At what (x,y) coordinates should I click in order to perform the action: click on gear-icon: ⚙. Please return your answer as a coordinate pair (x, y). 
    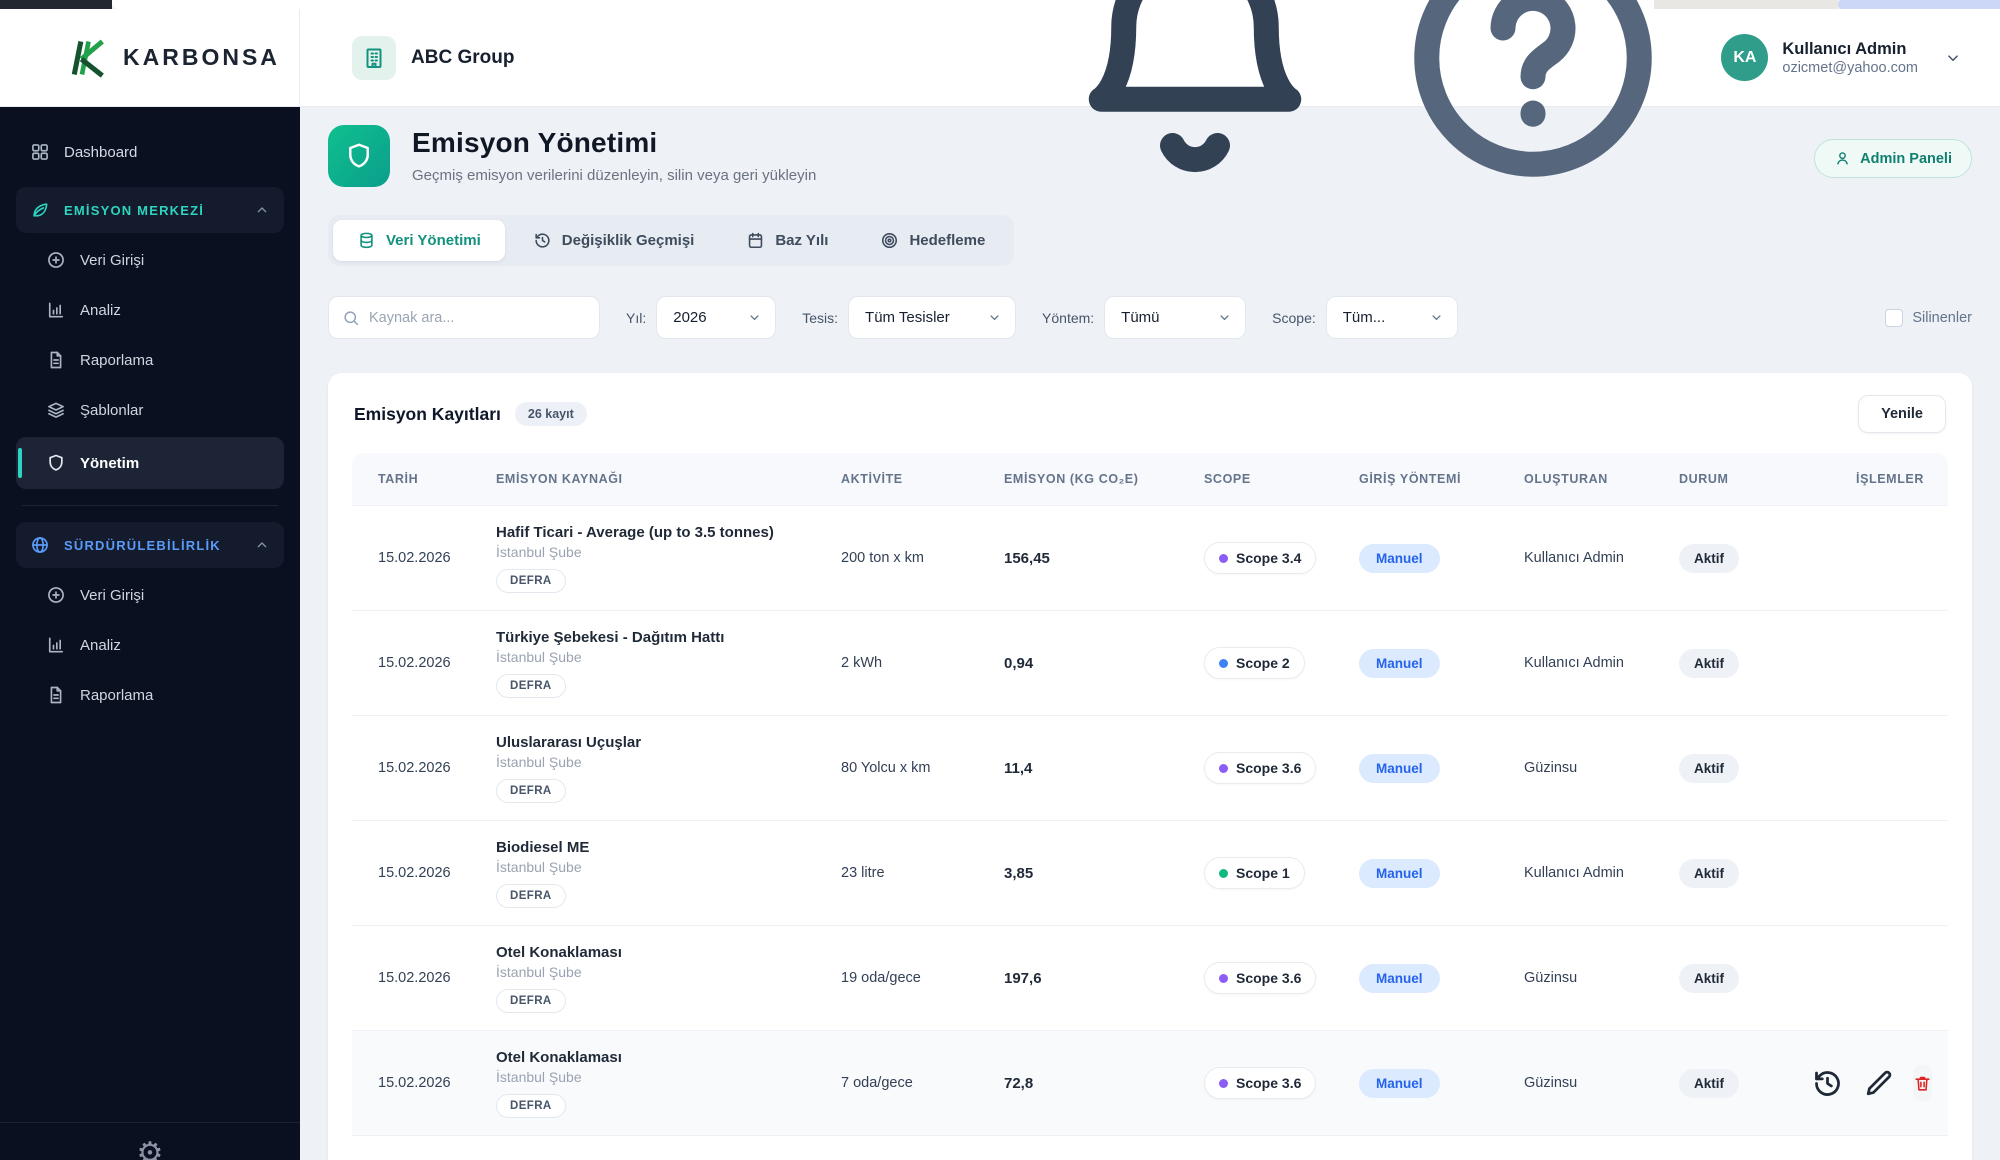
    Looking at the image, I should click on (150, 1149).